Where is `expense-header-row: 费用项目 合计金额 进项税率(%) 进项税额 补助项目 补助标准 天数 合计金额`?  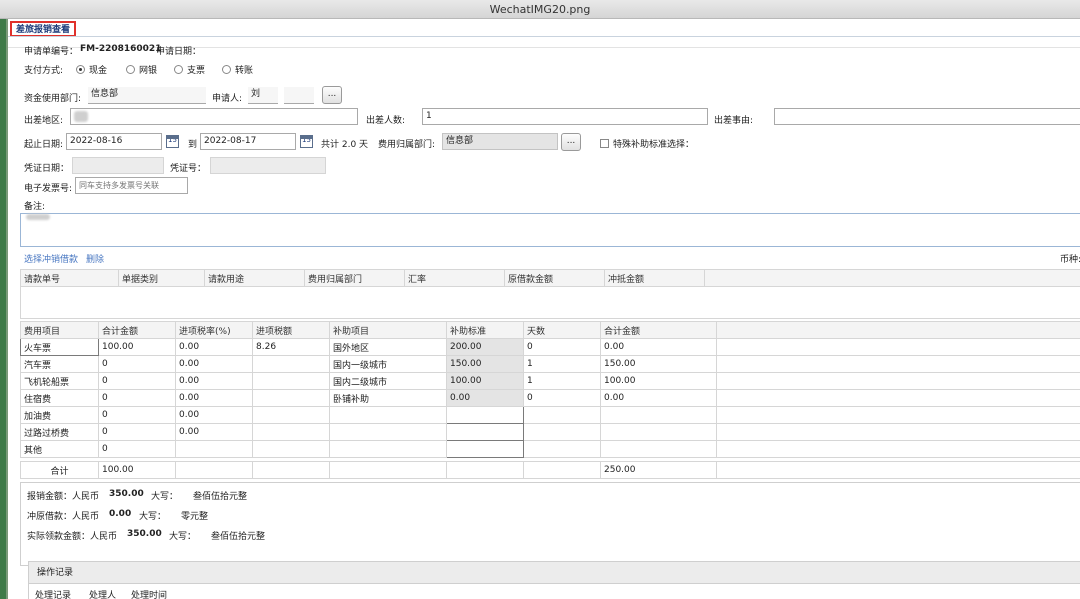 expense-header-row: 费用项目 合计金额 进项税率(%) 进项税额 补助项目 补助标准 天数 合计金额 is located at coordinates (550, 330).